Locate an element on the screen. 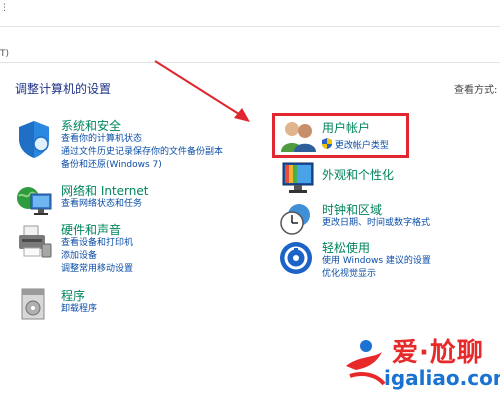  ease-of-access-icon is located at coordinates (296, 258).